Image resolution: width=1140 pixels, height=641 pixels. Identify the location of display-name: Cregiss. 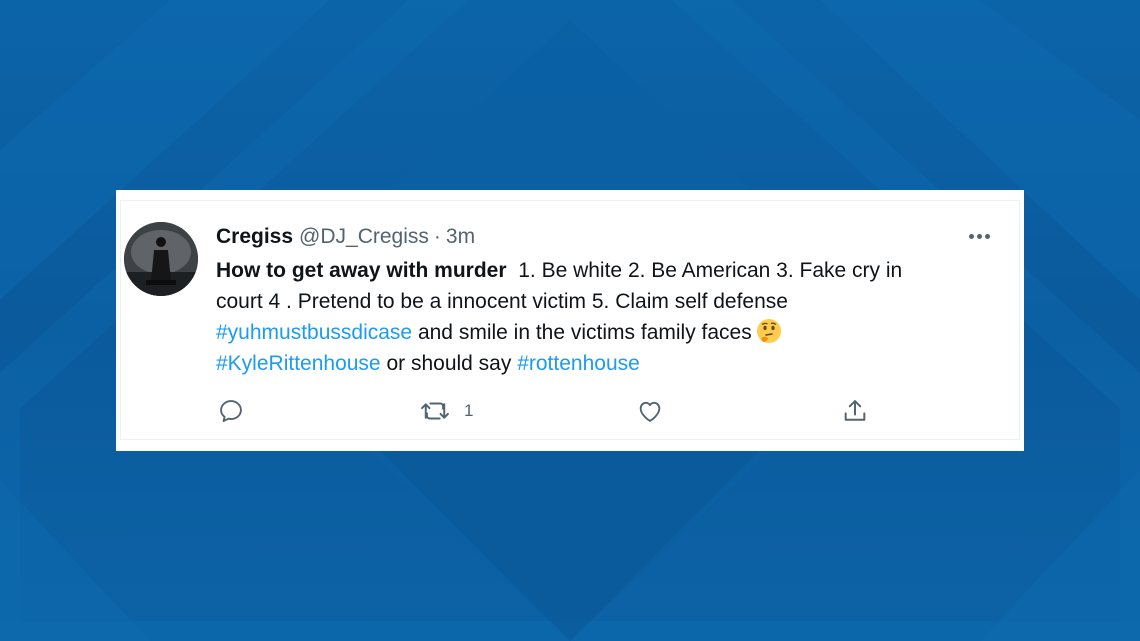
(254, 237).